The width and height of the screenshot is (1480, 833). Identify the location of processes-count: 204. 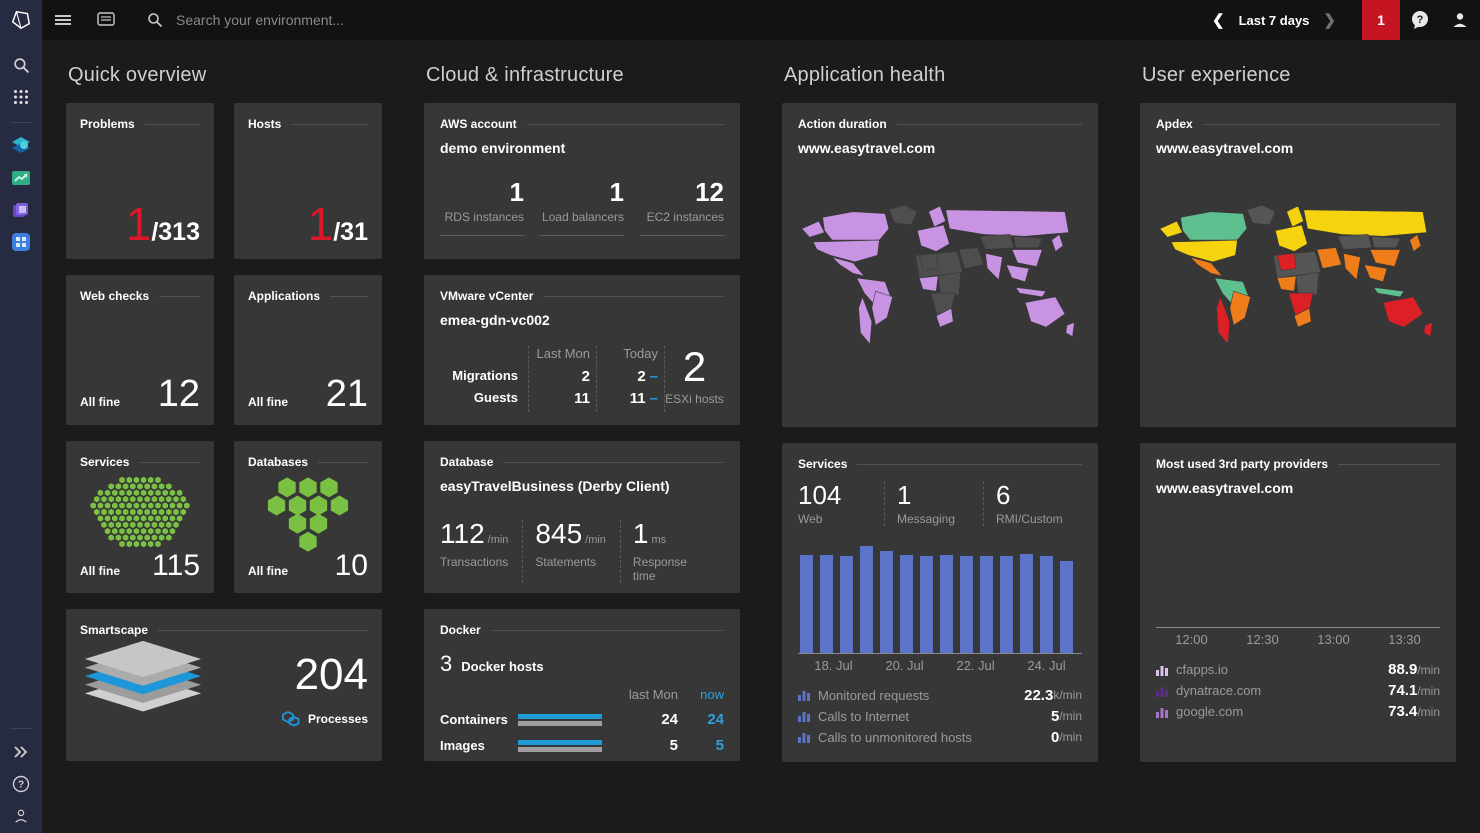
(331, 674).